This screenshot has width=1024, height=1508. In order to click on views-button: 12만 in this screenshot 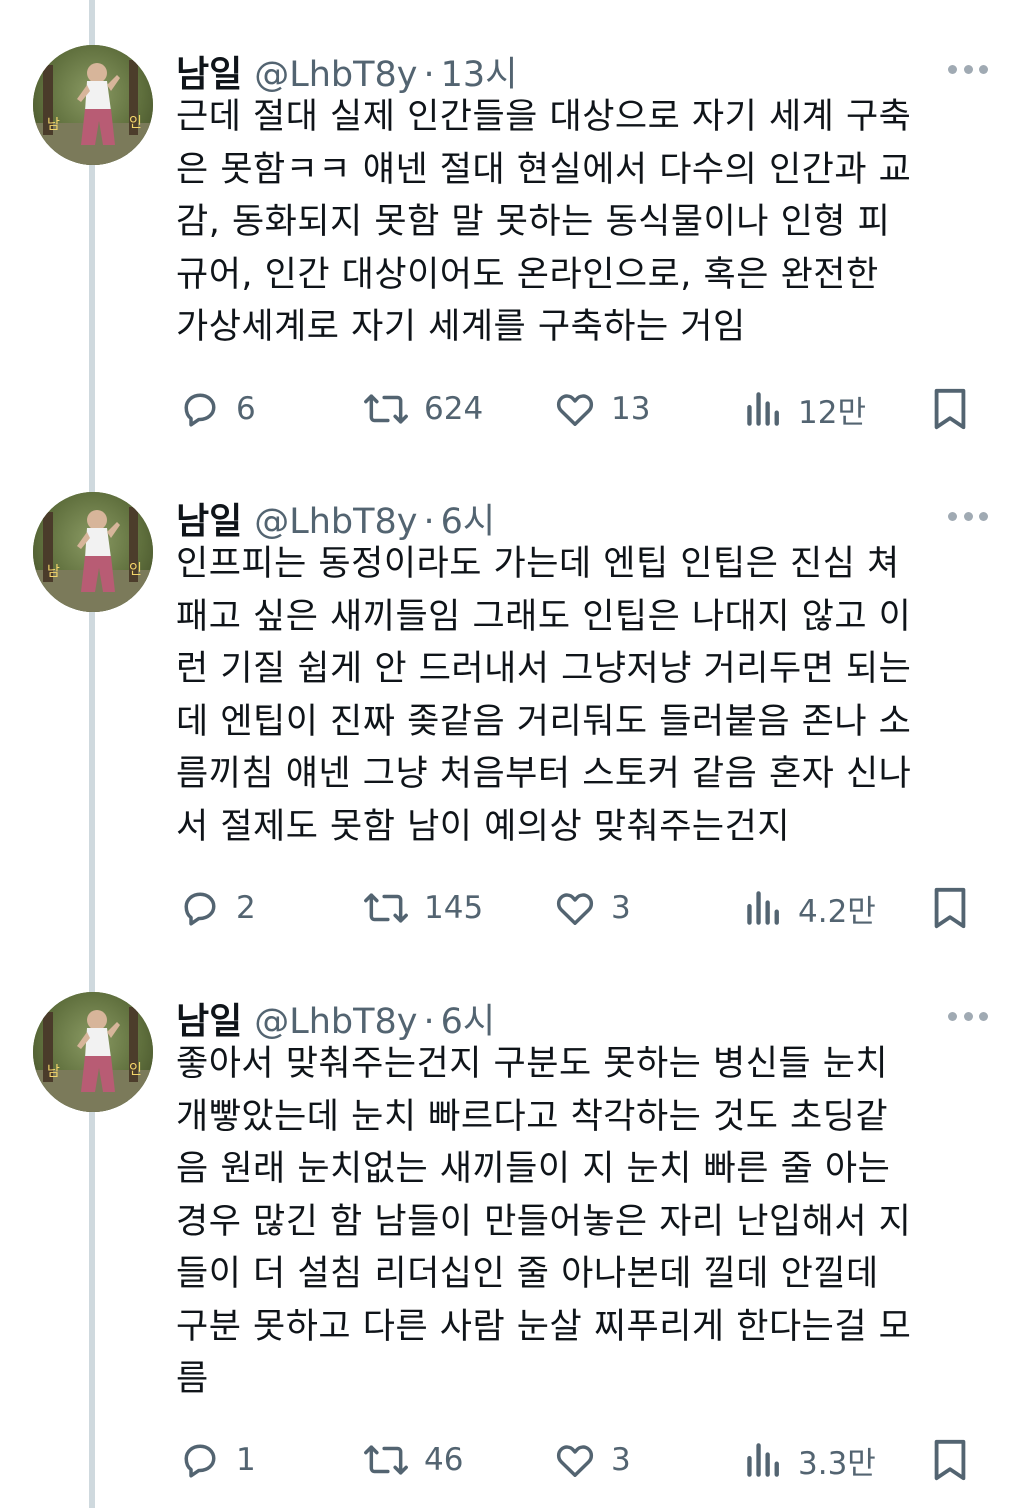, I will do `click(805, 409)`.